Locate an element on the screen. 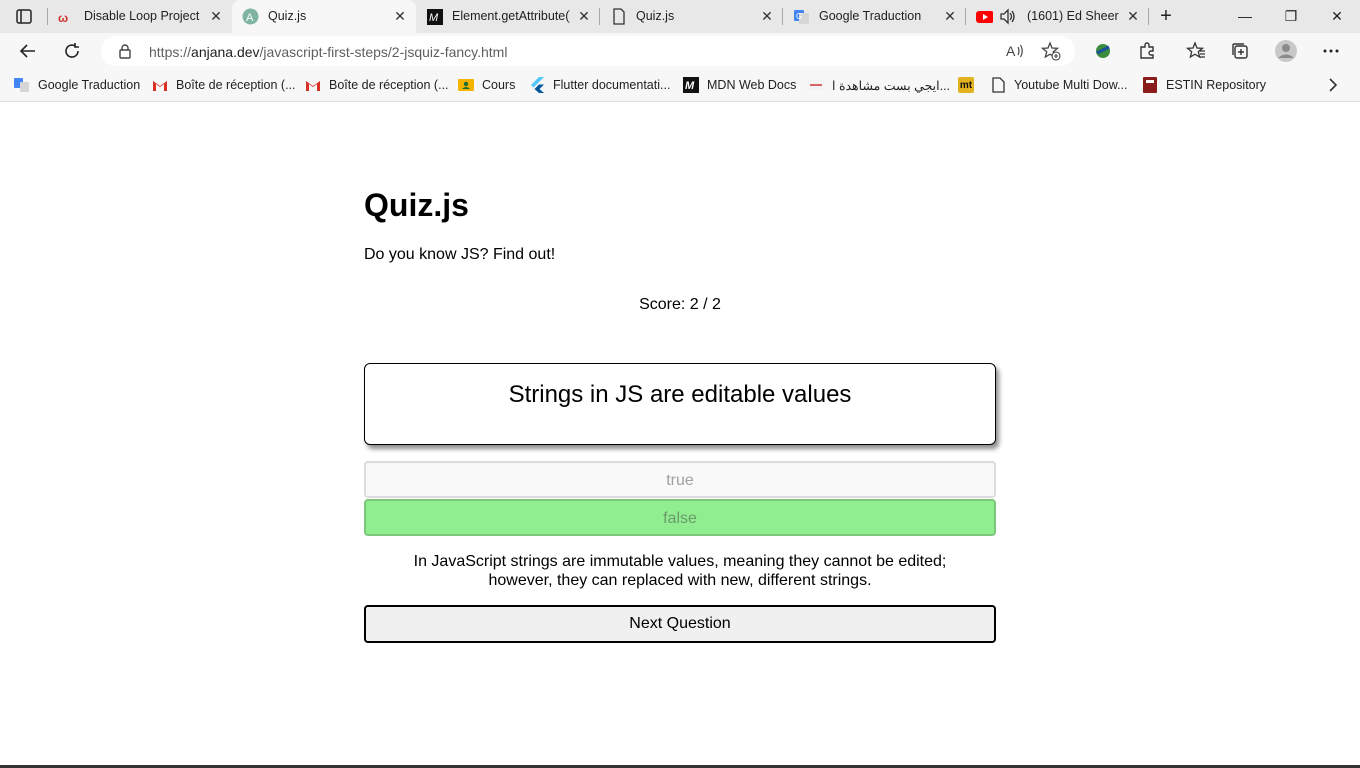  svg-text: G is located at coordinates (799, 16).